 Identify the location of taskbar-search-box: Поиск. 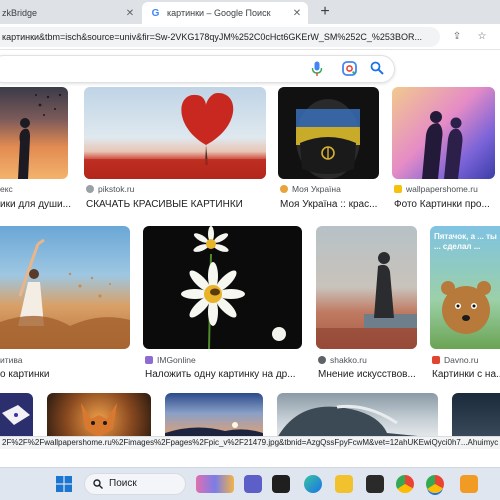
(135, 484).